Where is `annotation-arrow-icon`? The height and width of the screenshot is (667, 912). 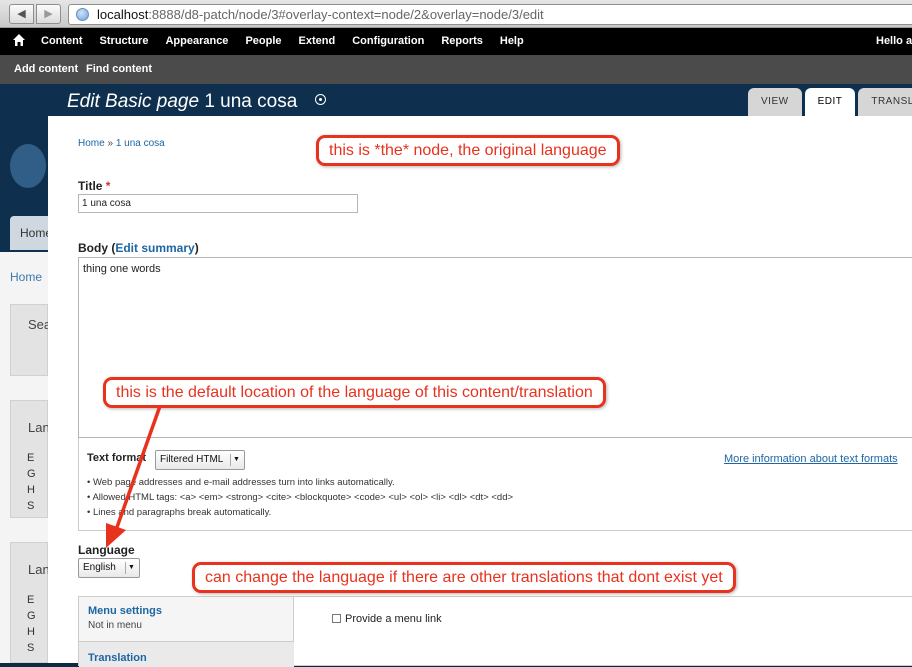 annotation-arrow-icon is located at coordinates (134, 476).